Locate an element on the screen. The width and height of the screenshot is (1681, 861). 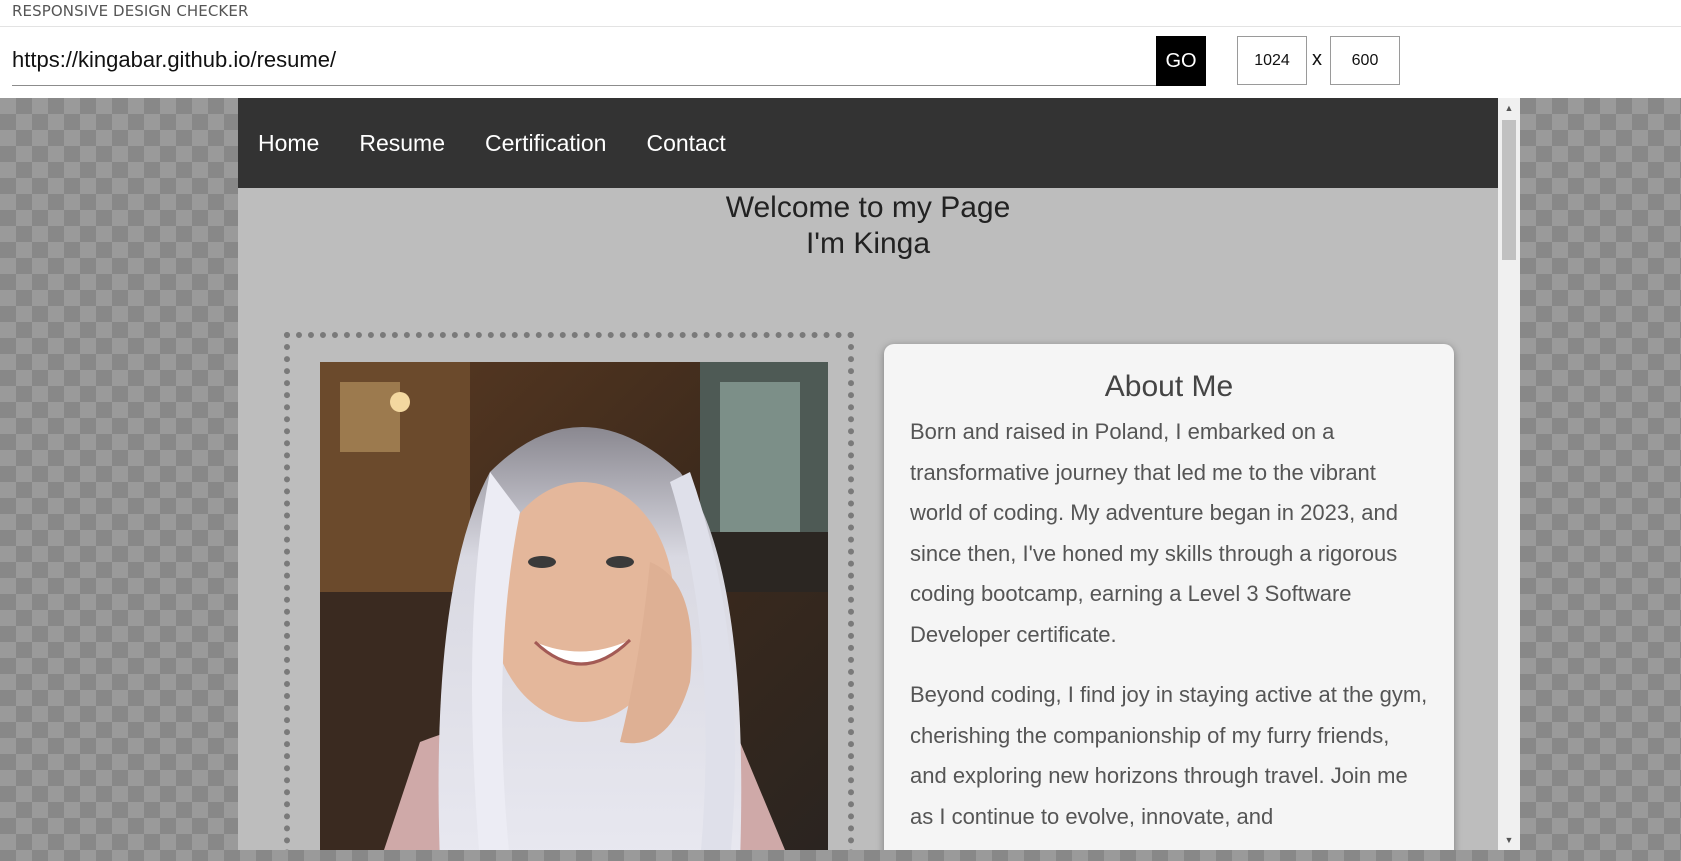
site-navbar: Home Resume Certification Contact is located at coordinates (868, 143).